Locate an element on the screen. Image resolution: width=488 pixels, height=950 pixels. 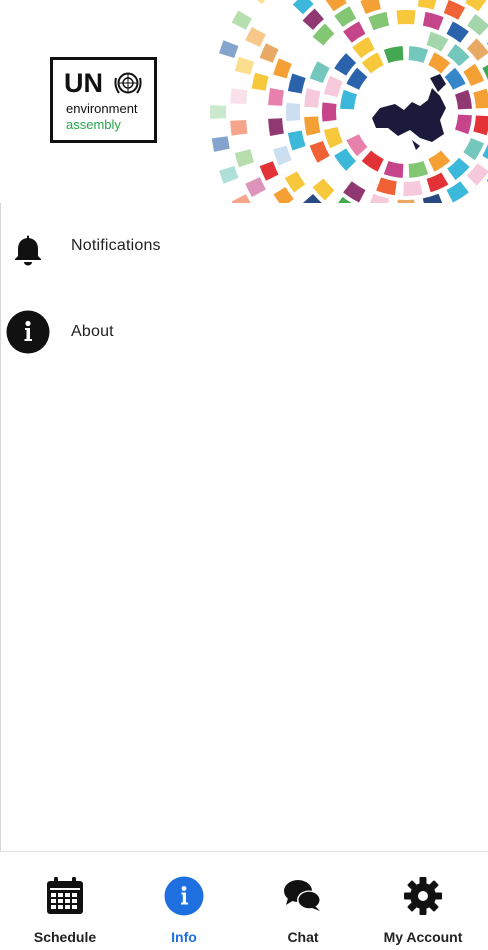
calendar-icon is located at coordinates (65, 895).